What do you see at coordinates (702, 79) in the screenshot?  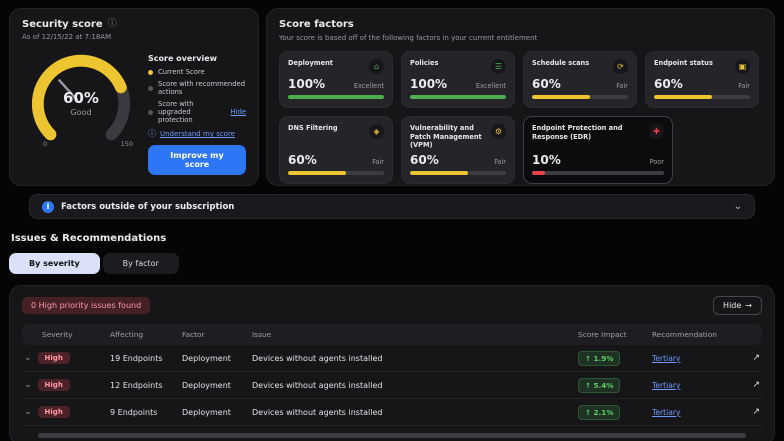 I see `factor-card: Endpoint status ▣ 60% Fair` at bounding box center [702, 79].